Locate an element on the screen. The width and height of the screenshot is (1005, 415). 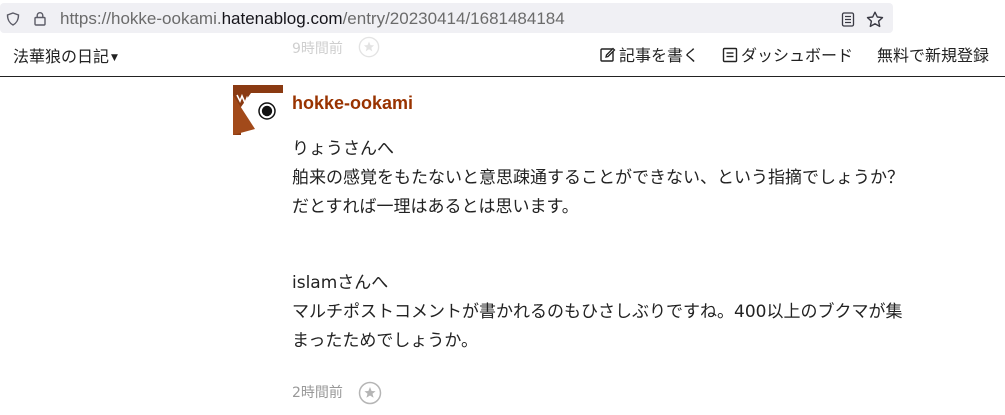
reader-view-icon is located at coordinates (848, 19).